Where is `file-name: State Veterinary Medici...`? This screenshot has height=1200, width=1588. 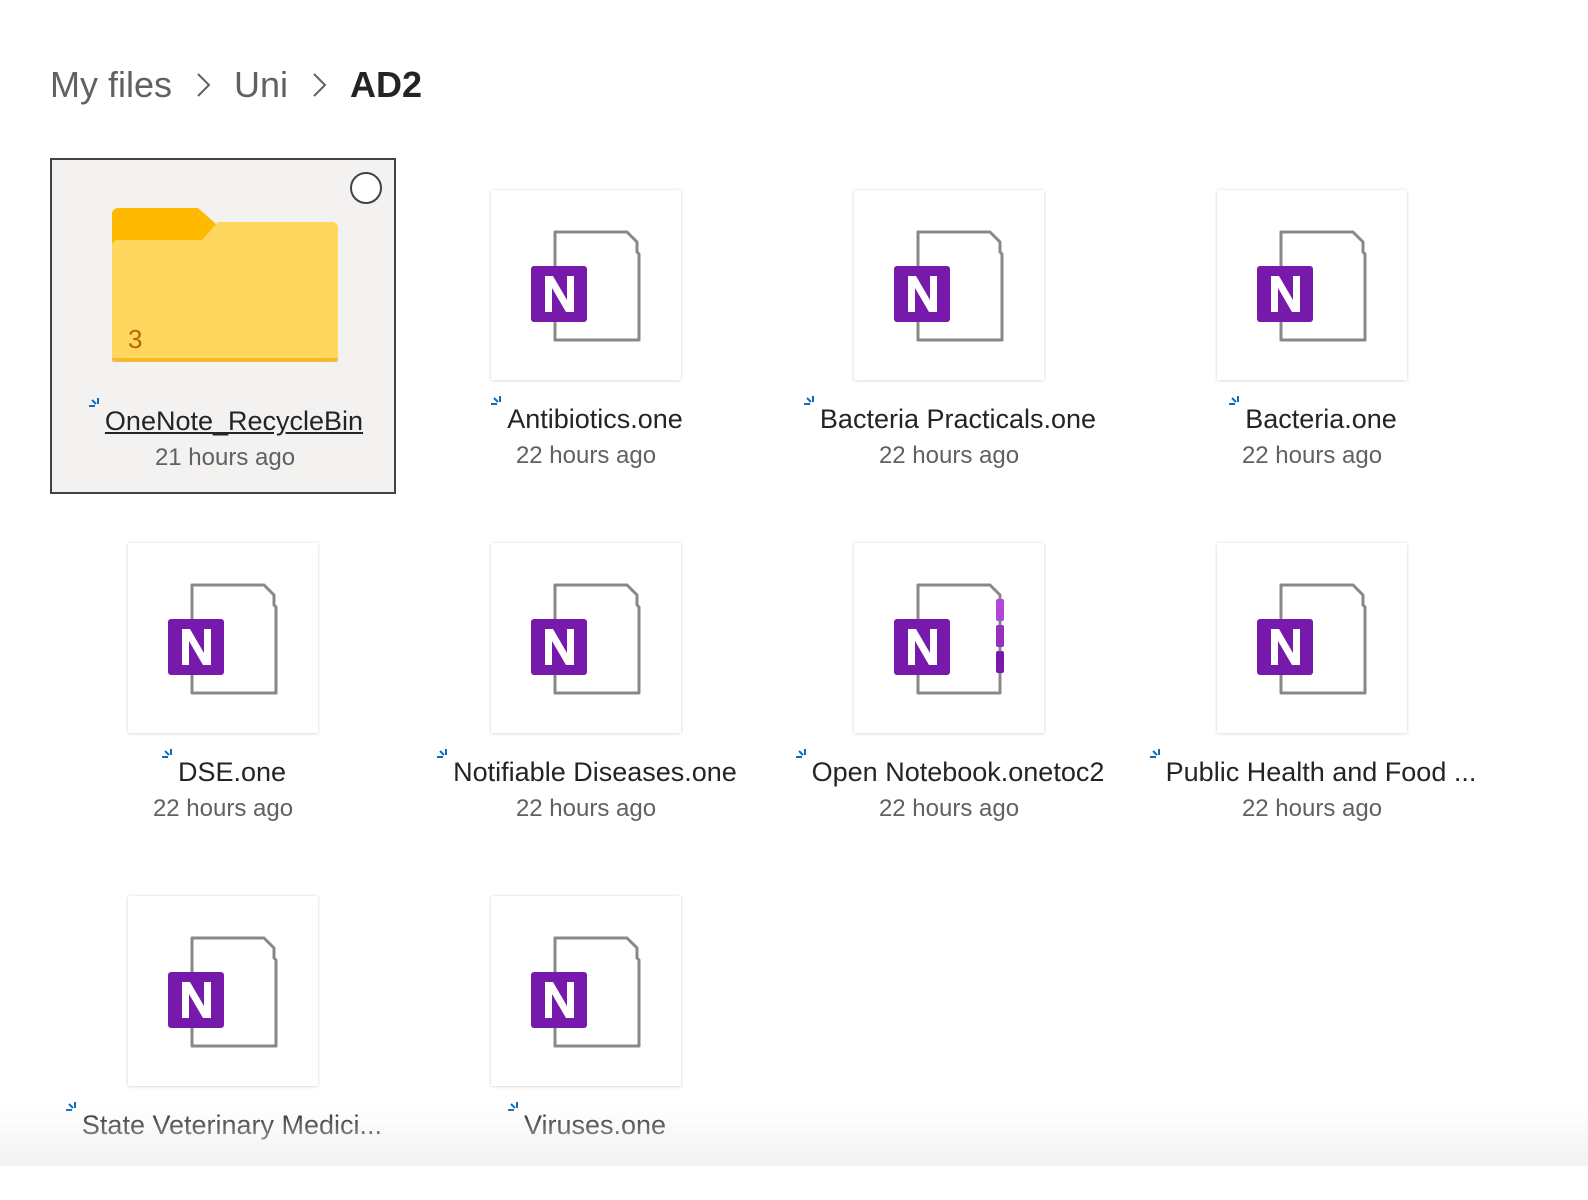
file-name: State Veterinary Medici... is located at coordinates (232, 1125).